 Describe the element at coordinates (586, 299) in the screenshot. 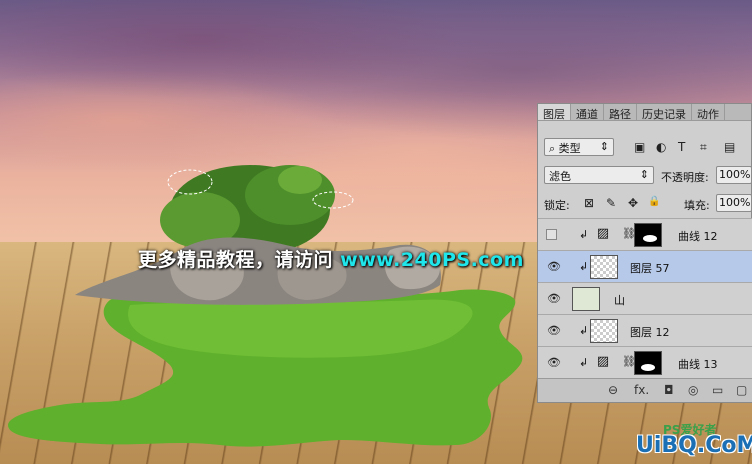

I see `smart-object-thumbnail` at that location.